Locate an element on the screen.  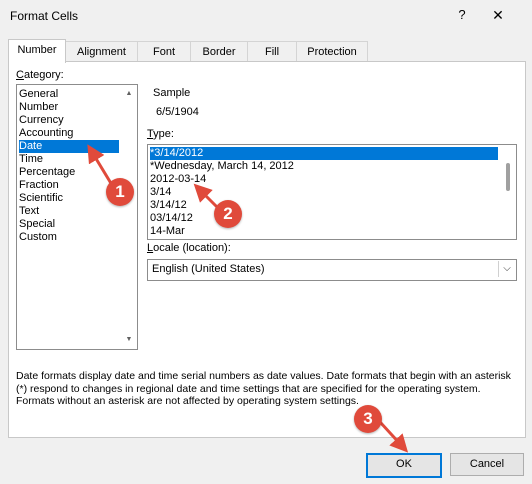
tab-number: Number is located at coordinates (37, 51).